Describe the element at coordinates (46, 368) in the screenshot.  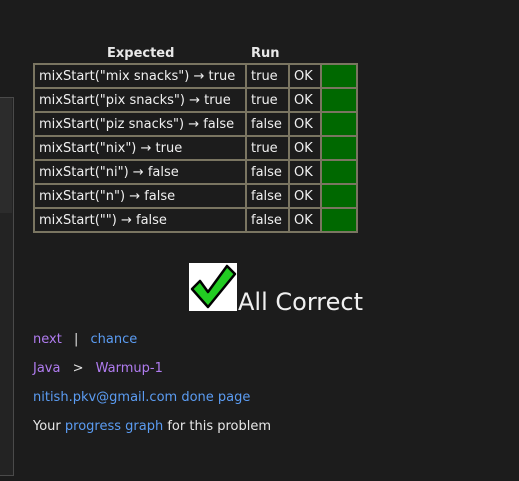
I see `breadcrumb-java-link: Java` at that location.